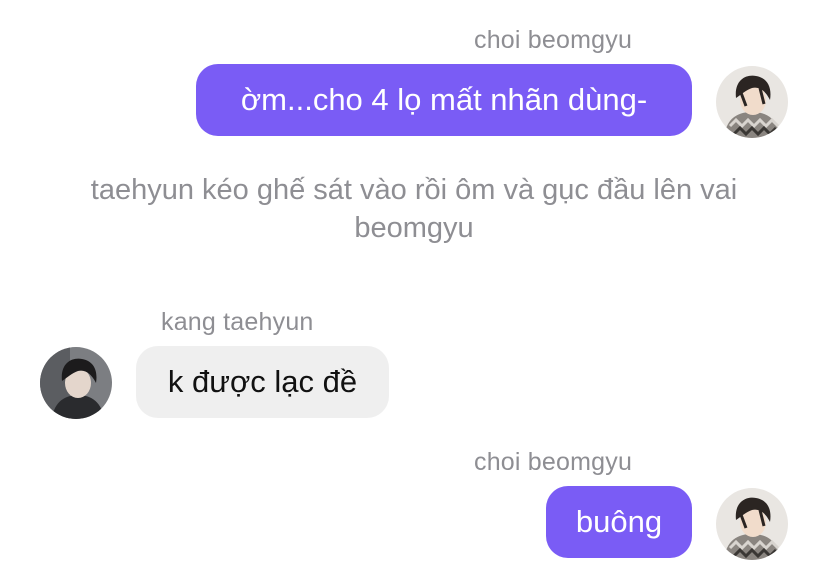 This screenshot has height=575, width=828. I want to click on sender-name: kang taehyun, so click(237, 322).